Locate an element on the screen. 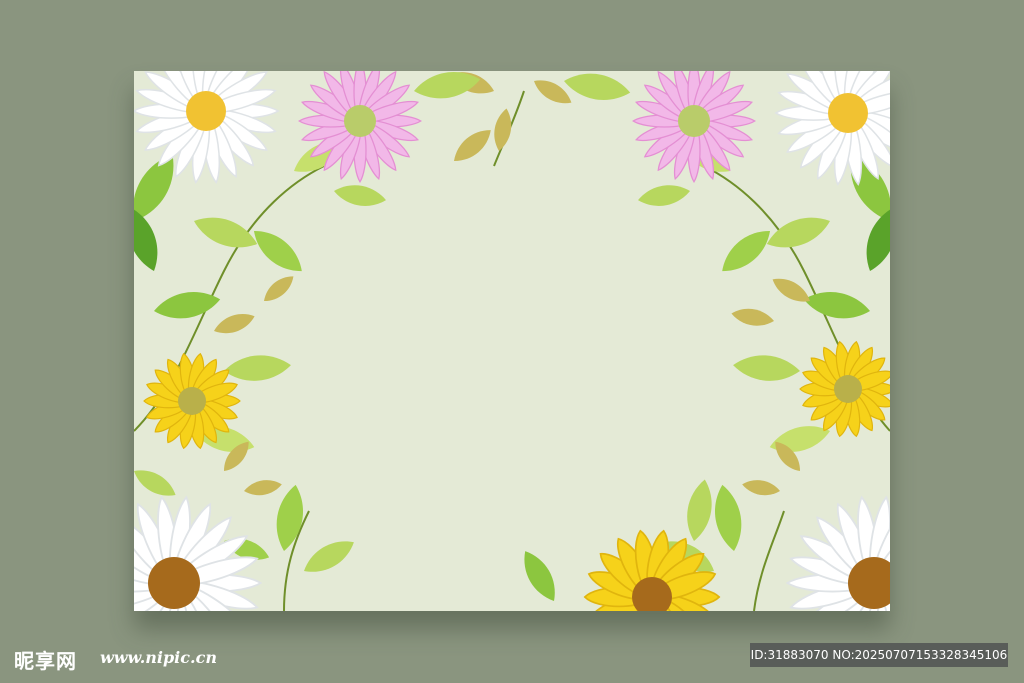 This screenshot has height=683, width=1024. sunflower-right is located at coordinates (844, 389).